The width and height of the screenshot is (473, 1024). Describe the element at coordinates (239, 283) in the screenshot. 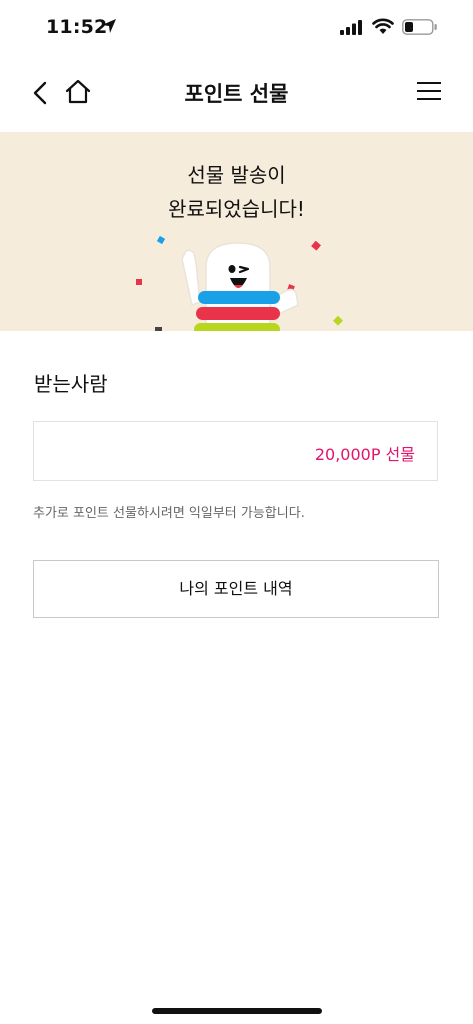

I see `celebration-mascot-illustration` at that location.